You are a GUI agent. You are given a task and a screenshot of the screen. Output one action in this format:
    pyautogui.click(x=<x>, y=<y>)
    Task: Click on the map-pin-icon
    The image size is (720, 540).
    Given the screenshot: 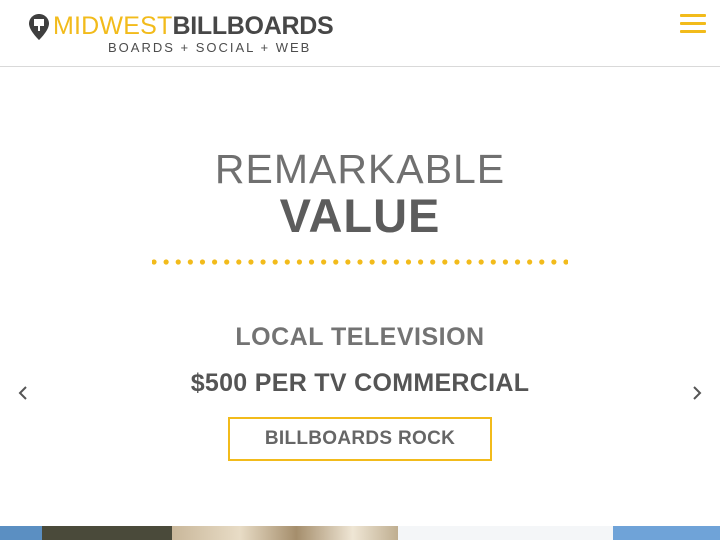 What is the action you would take?
    pyautogui.click(x=39, y=27)
    